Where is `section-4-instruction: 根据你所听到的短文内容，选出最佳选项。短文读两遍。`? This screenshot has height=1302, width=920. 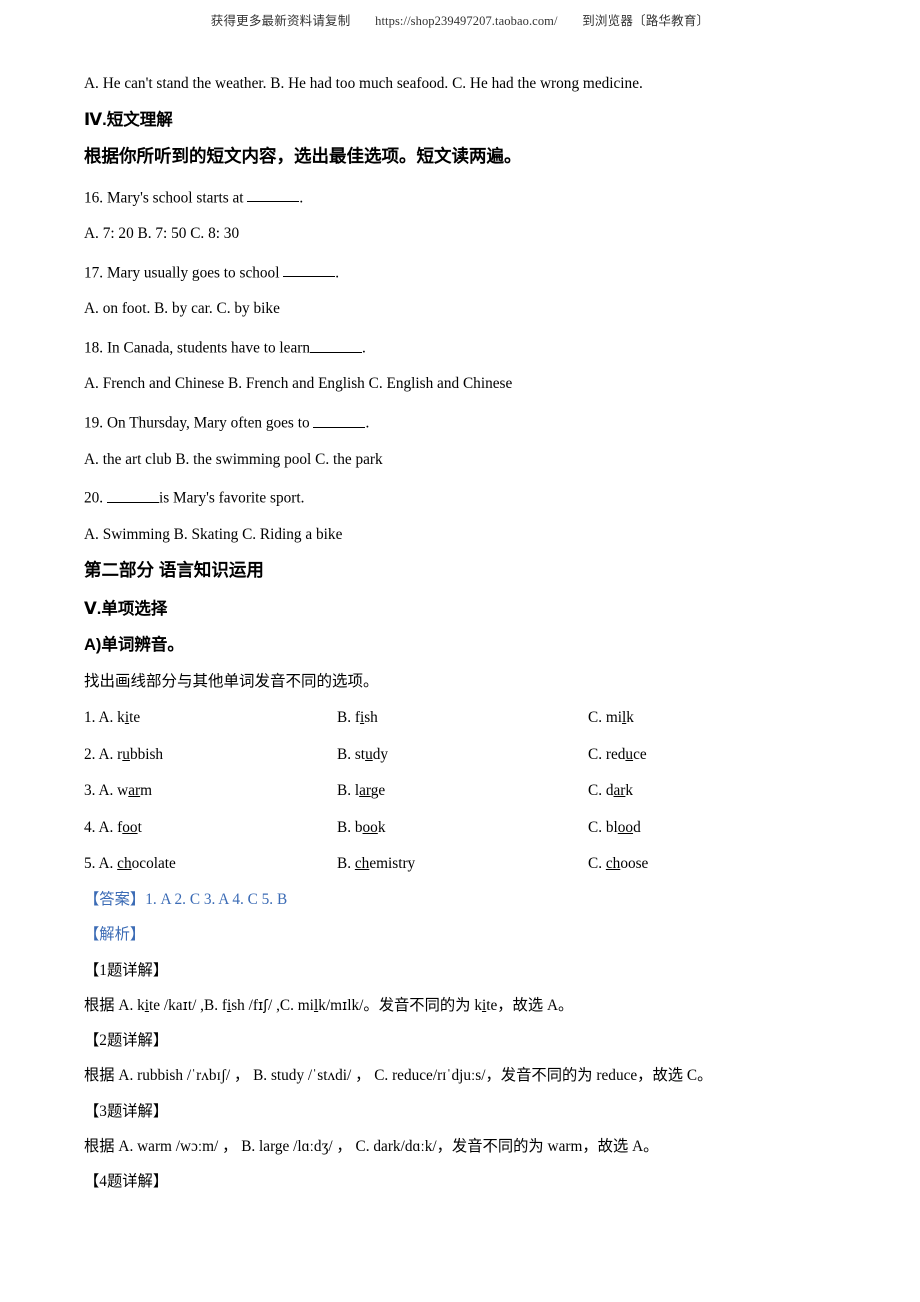
section-4-instruction: 根据你所听到的短文内容，选出最佳选项。短文读两遍。 is located at coordinates (303, 156).